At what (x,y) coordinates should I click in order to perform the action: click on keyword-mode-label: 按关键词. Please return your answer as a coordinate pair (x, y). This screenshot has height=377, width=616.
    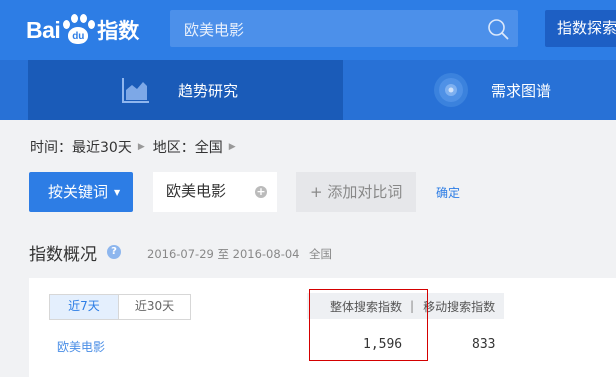
    Looking at the image, I should click on (78, 192).